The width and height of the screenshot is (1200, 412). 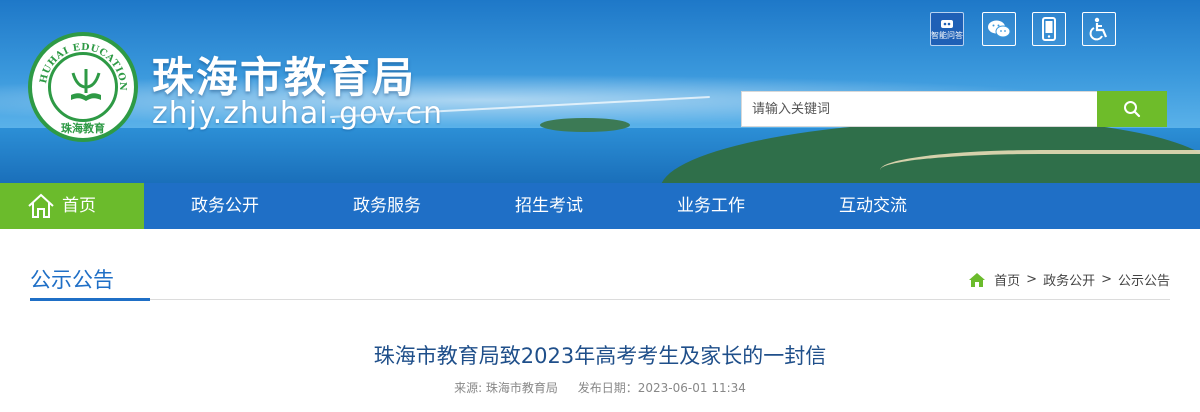 What do you see at coordinates (549, 206) in the screenshot?
I see `nav-item-admissions-exams: 招生考试` at bounding box center [549, 206].